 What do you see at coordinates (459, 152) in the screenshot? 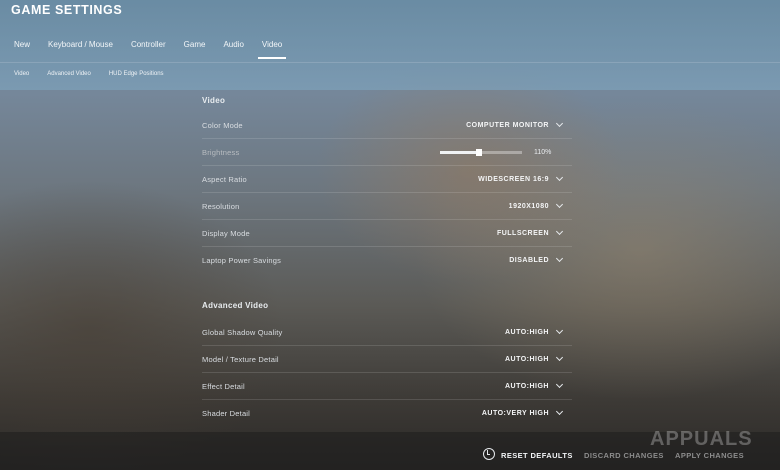
I see `slider-fill` at bounding box center [459, 152].